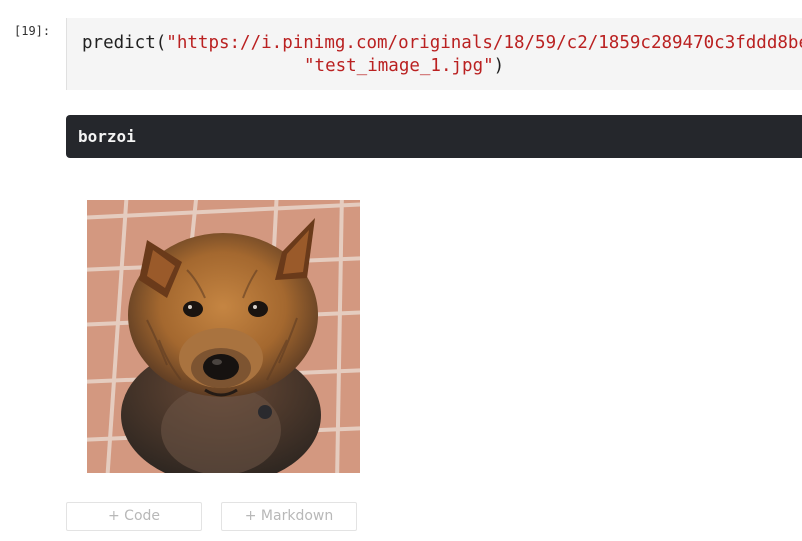 The height and width of the screenshot is (541, 802). What do you see at coordinates (289, 516) in the screenshot?
I see `add-markdown-cell-button: + Markdown` at bounding box center [289, 516].